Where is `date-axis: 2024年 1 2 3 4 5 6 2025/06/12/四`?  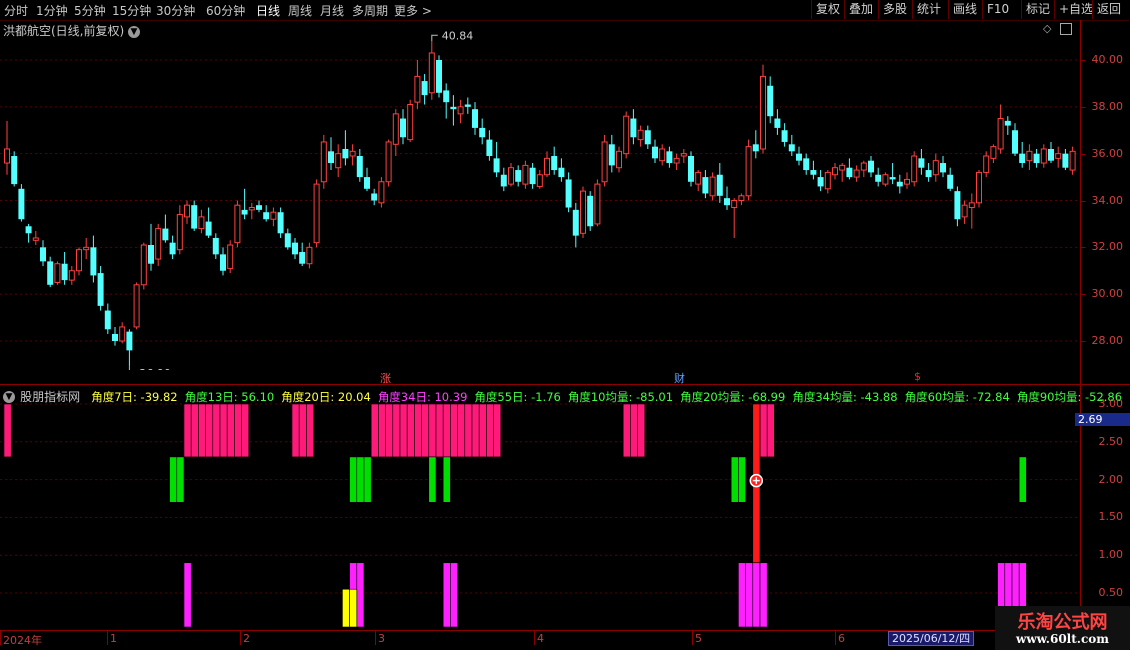
date-axis: 2024年 1 2 3 4 5 6 2025/06/12/四 is located at coordinates (540, 638).